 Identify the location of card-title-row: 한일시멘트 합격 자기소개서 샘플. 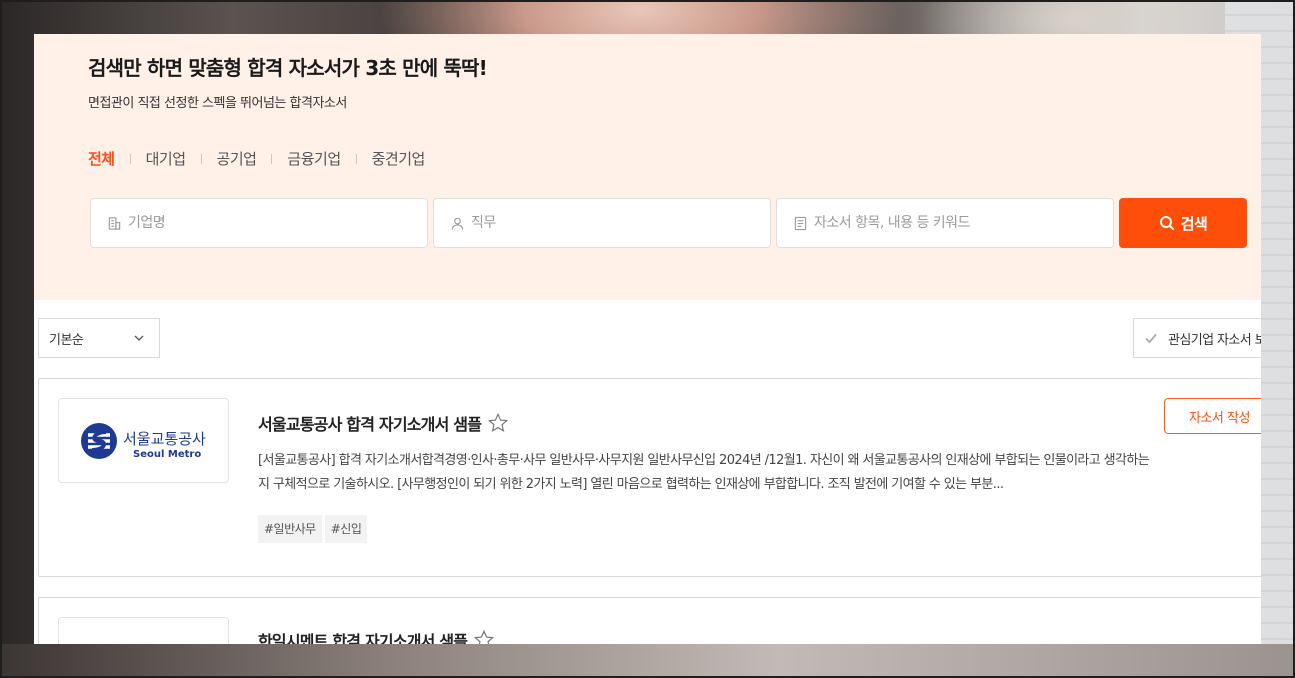
(376, 636).